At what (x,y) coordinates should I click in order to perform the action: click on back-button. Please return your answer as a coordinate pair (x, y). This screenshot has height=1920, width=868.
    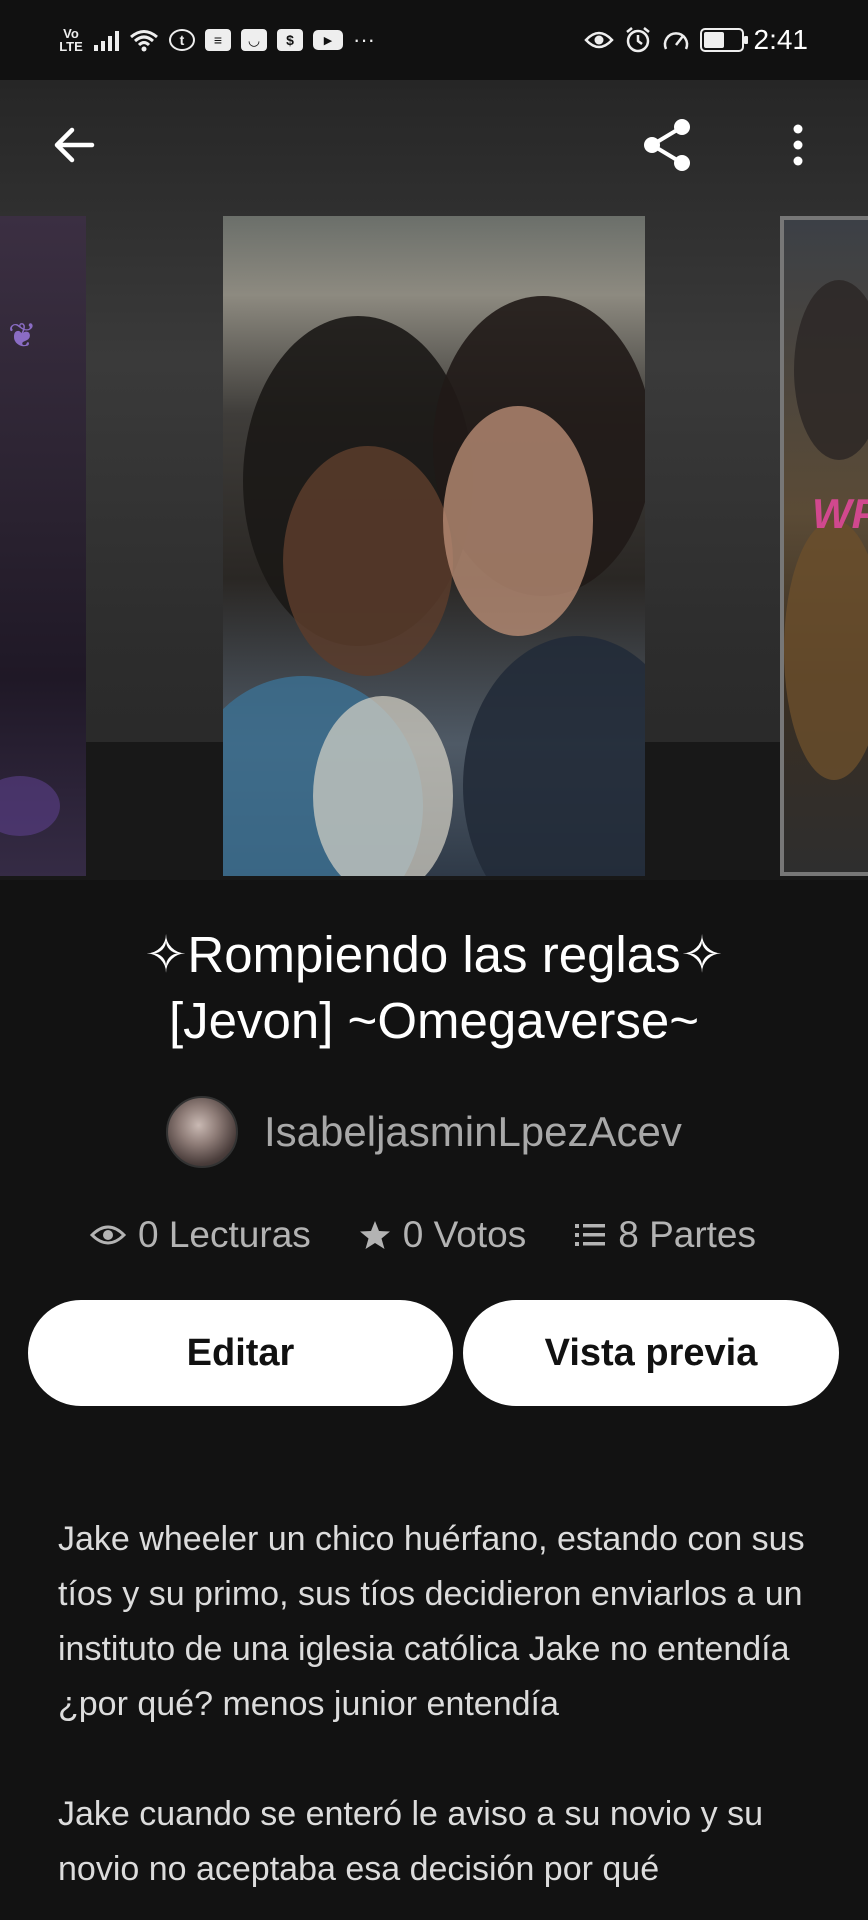
    Looking at the image, I should click on (74, 145).